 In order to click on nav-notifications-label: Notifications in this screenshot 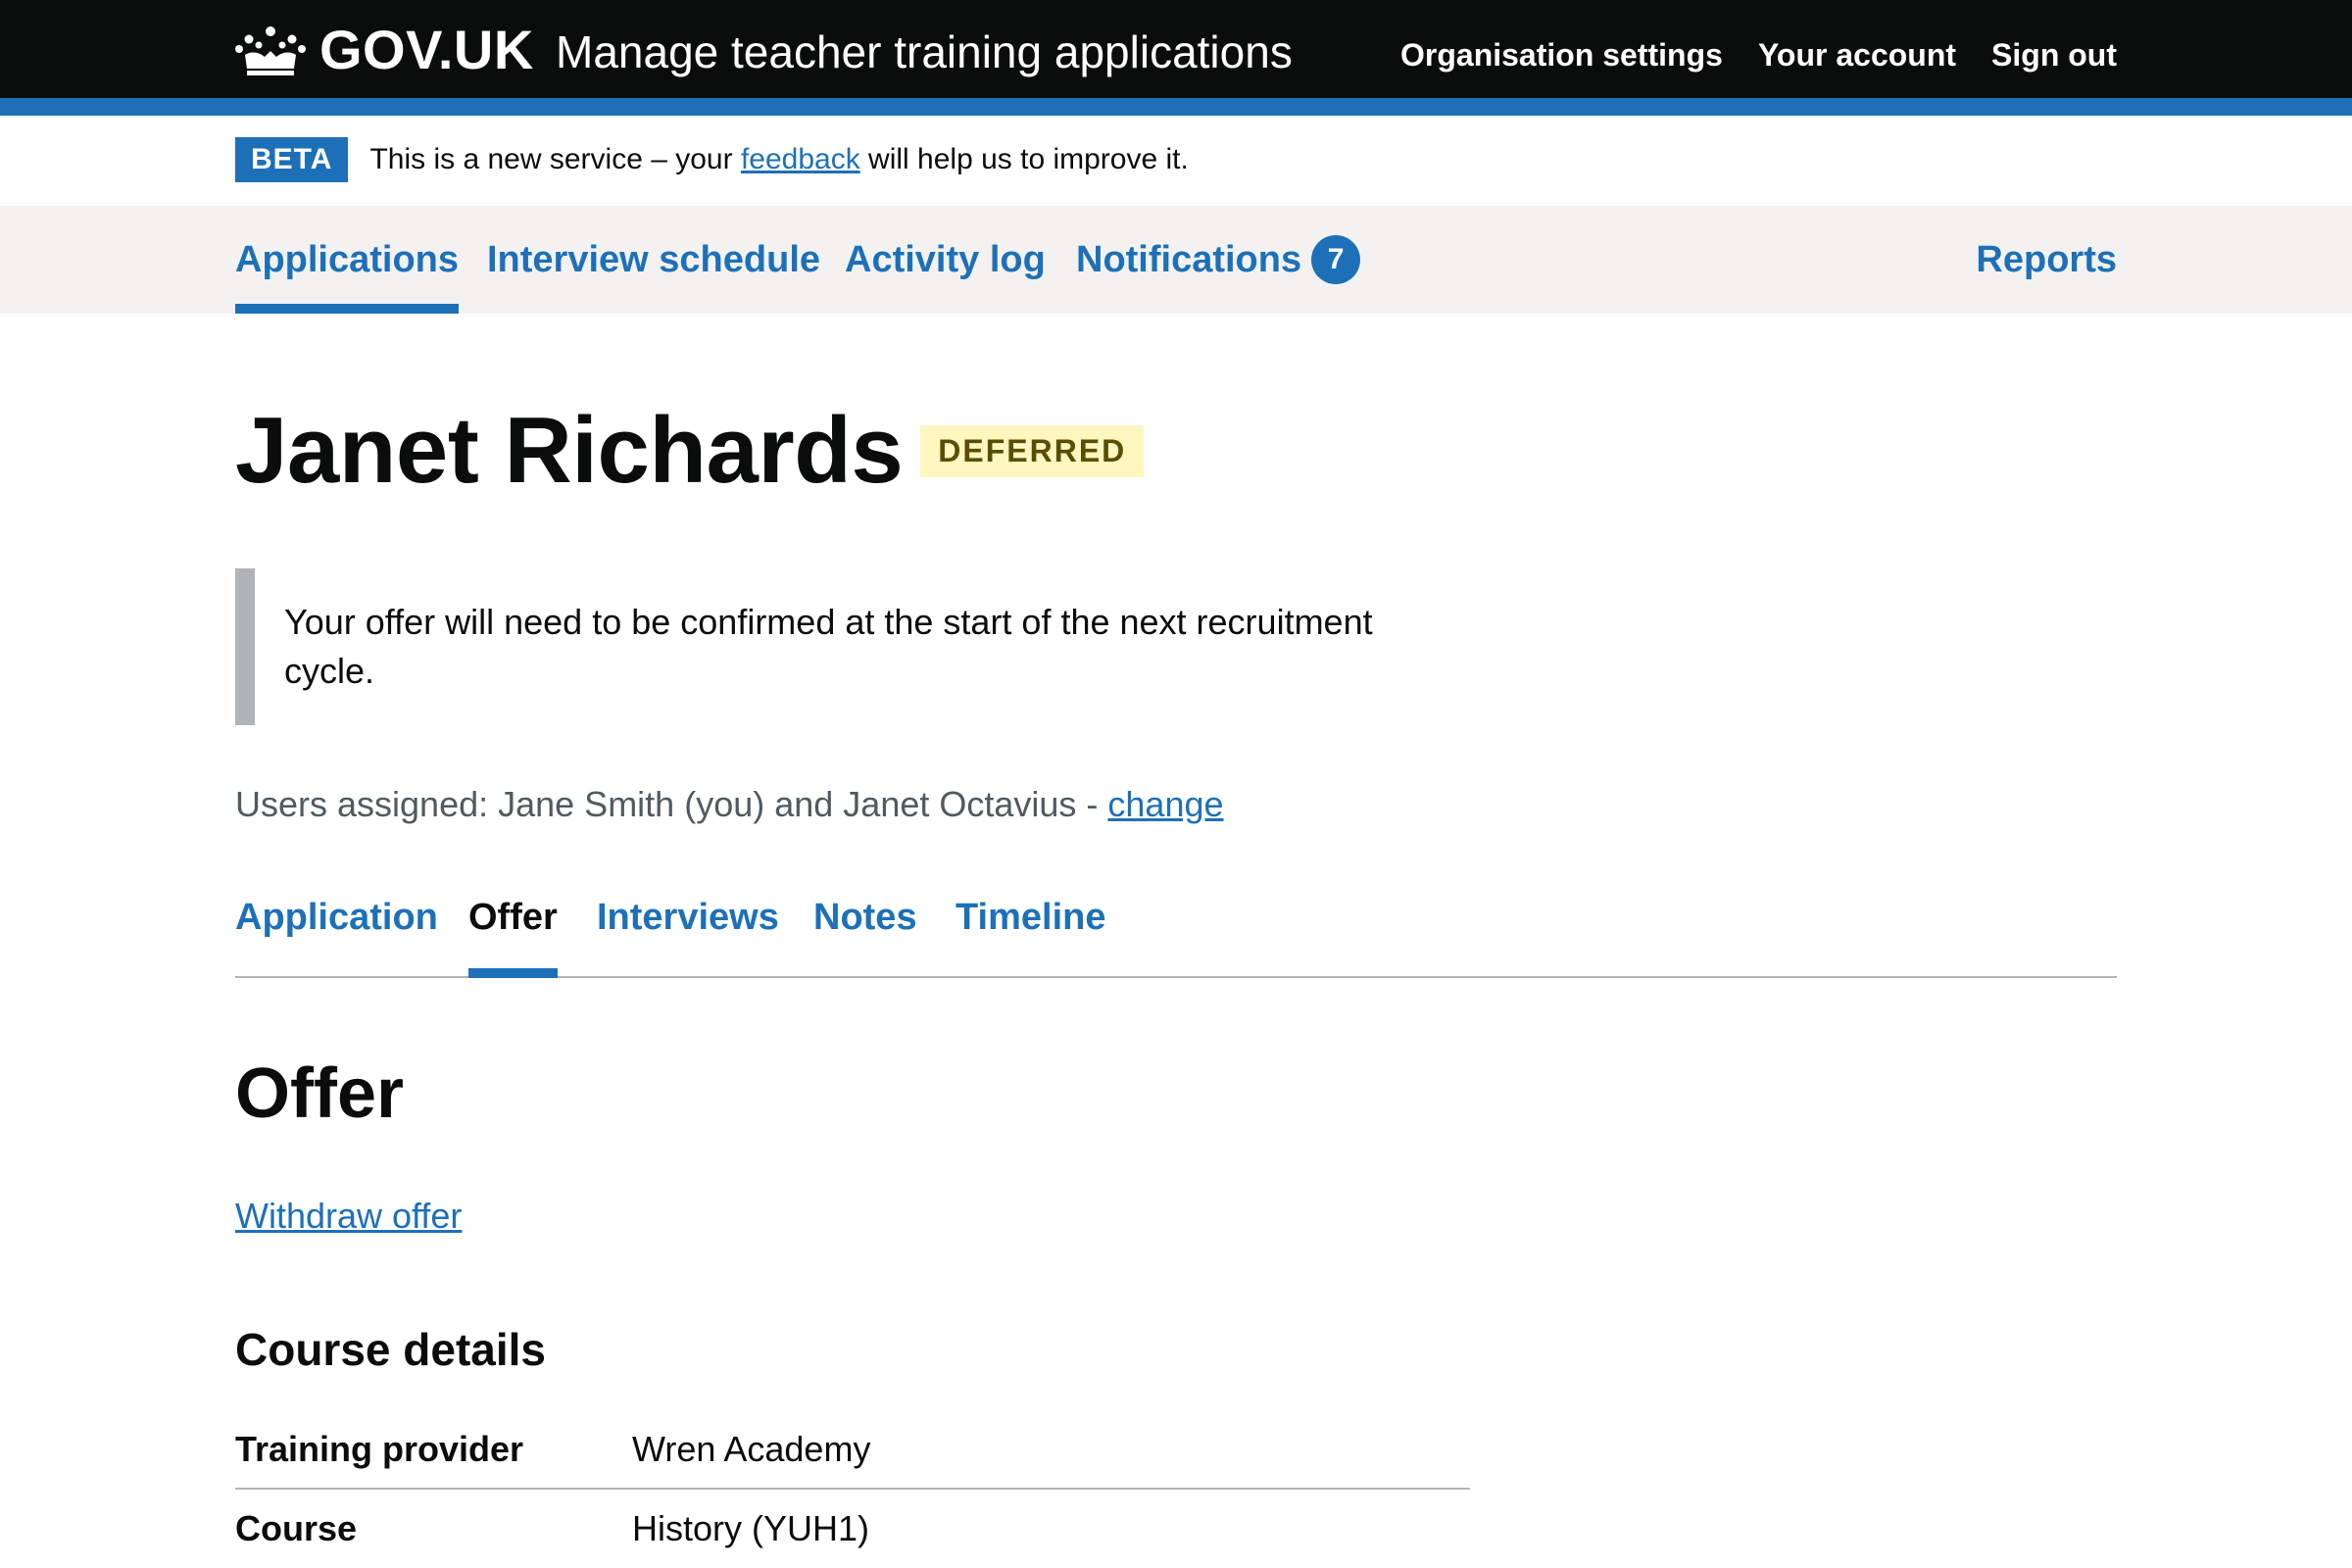, I will do `click(1189, 259)`.